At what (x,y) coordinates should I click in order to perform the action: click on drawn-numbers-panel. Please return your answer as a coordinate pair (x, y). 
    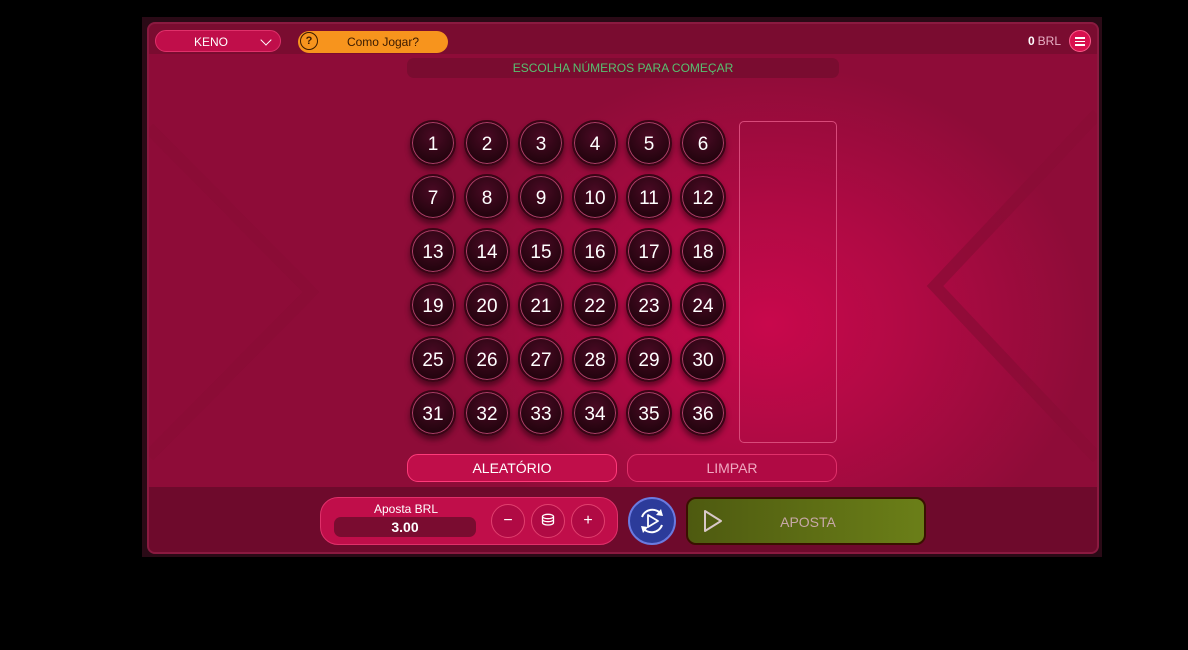
    Looking at the image, I should click on (788, 282).